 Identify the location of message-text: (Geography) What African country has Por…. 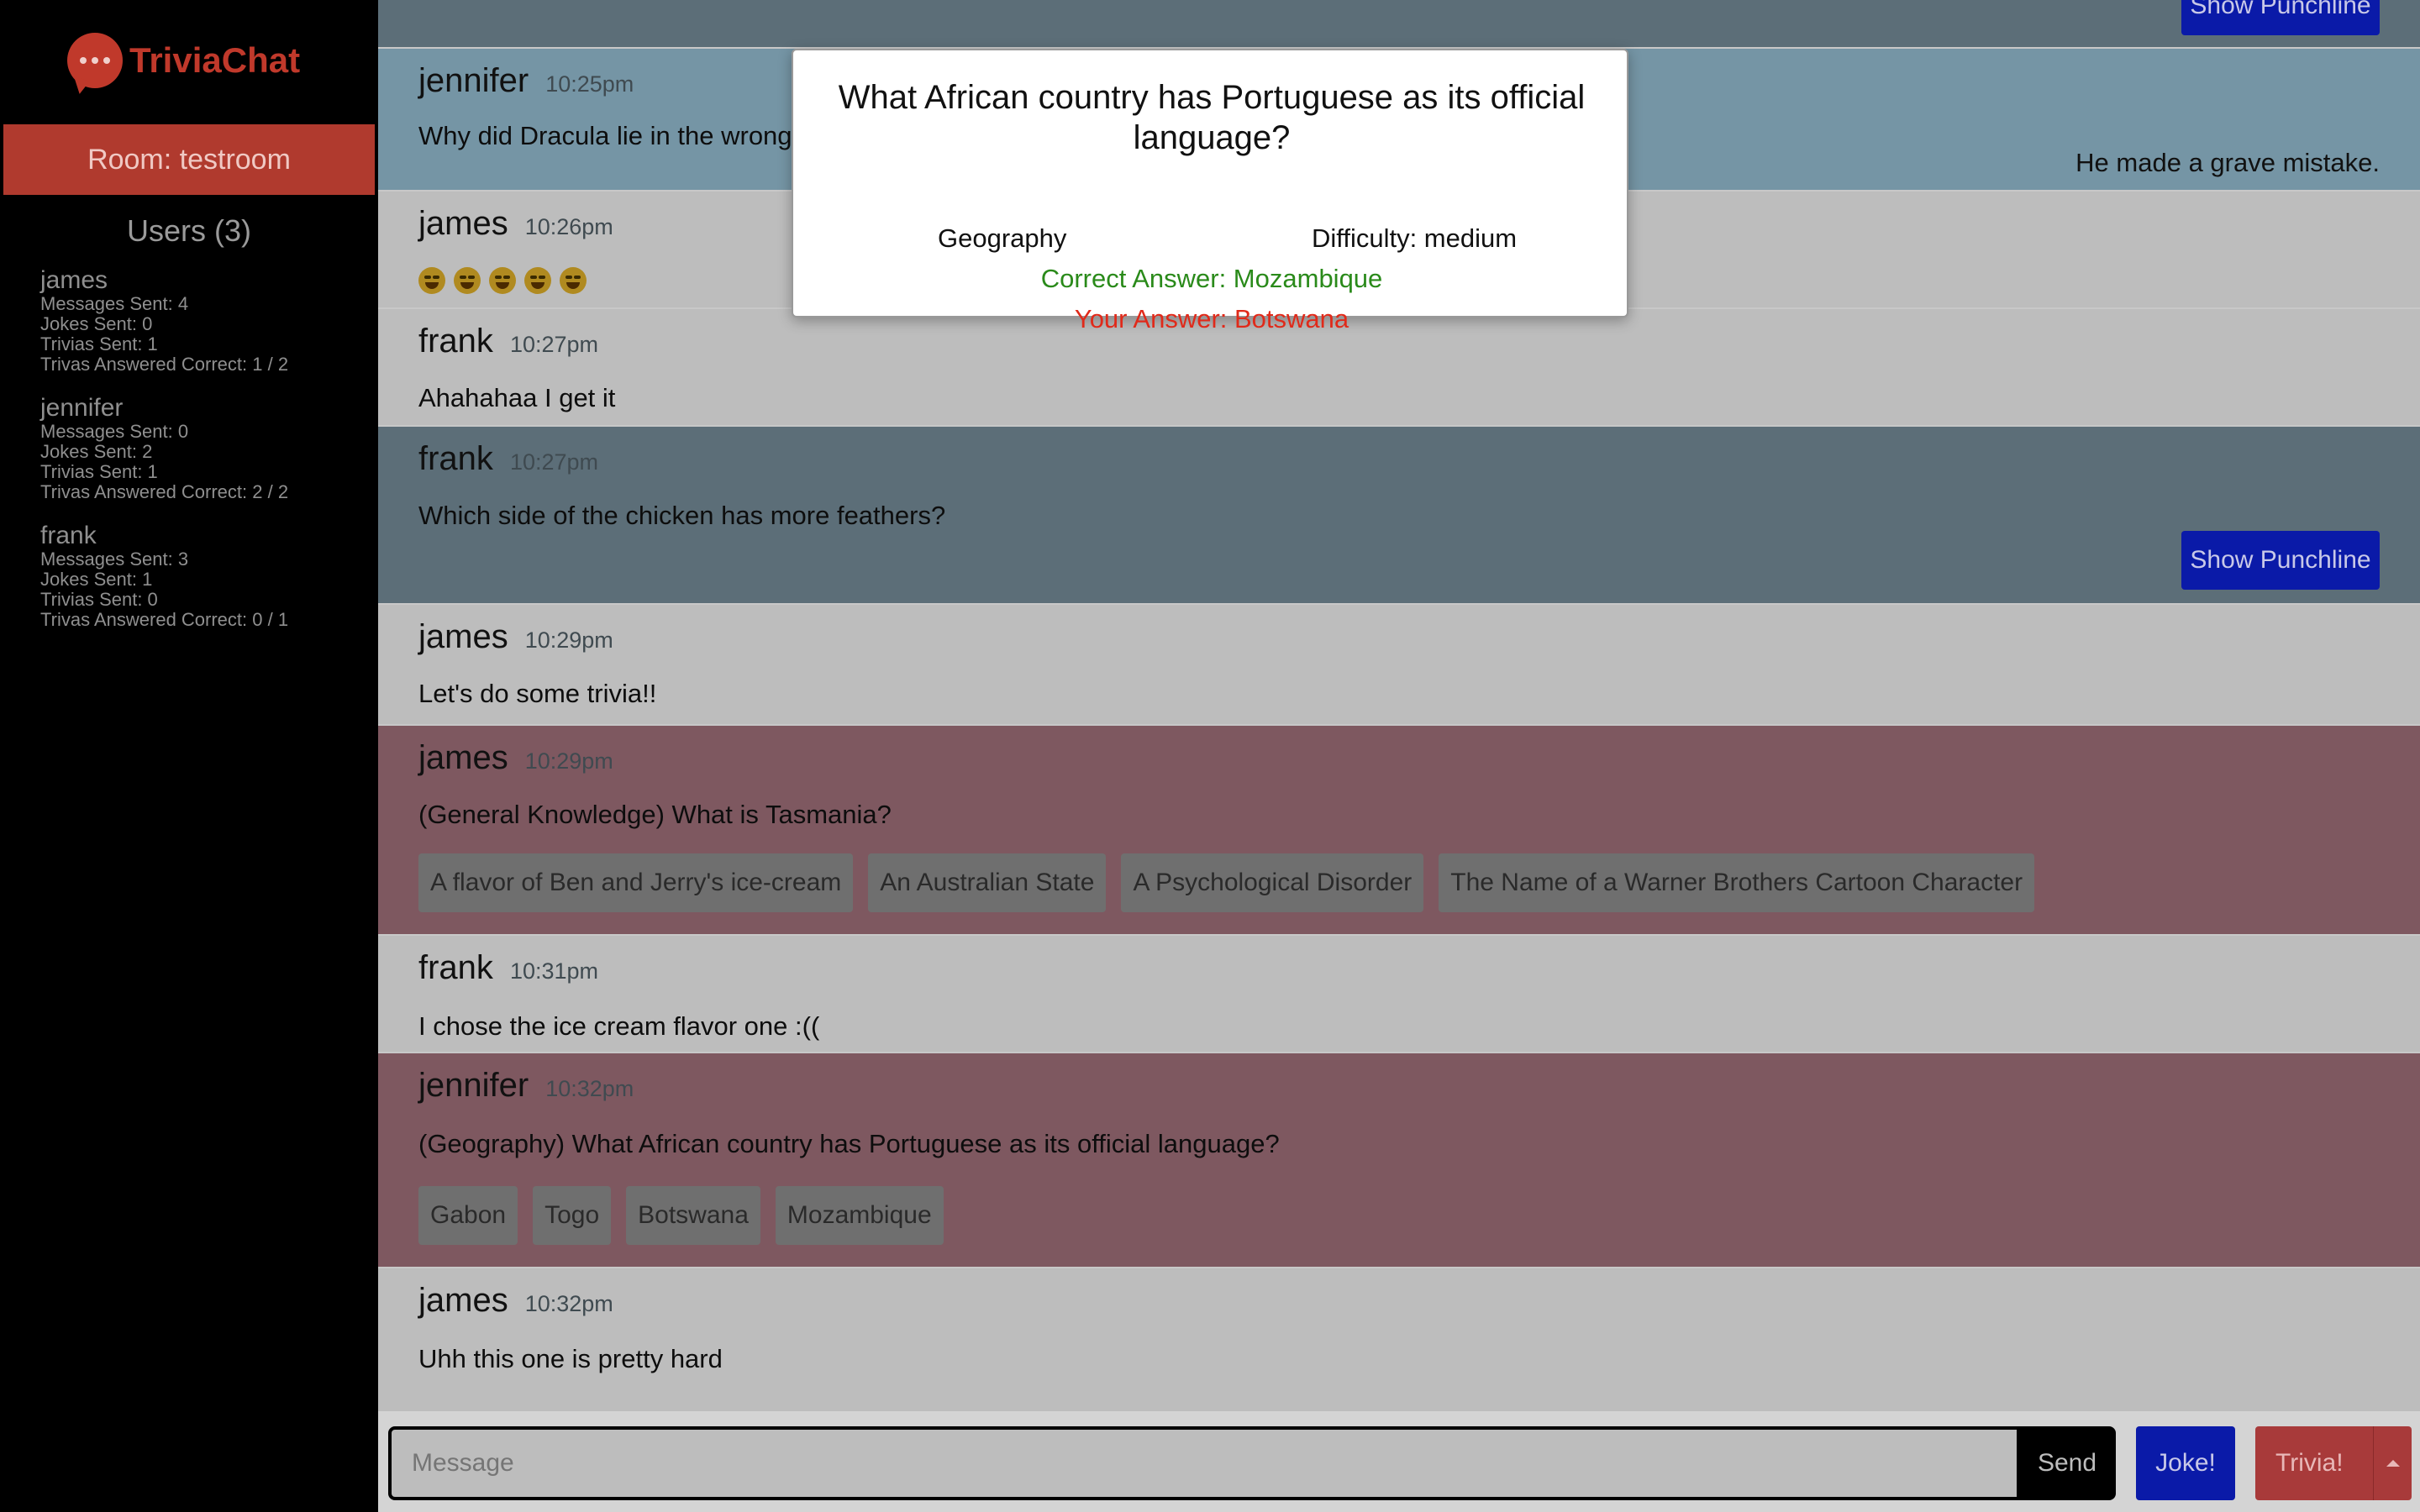
(849, 1143).